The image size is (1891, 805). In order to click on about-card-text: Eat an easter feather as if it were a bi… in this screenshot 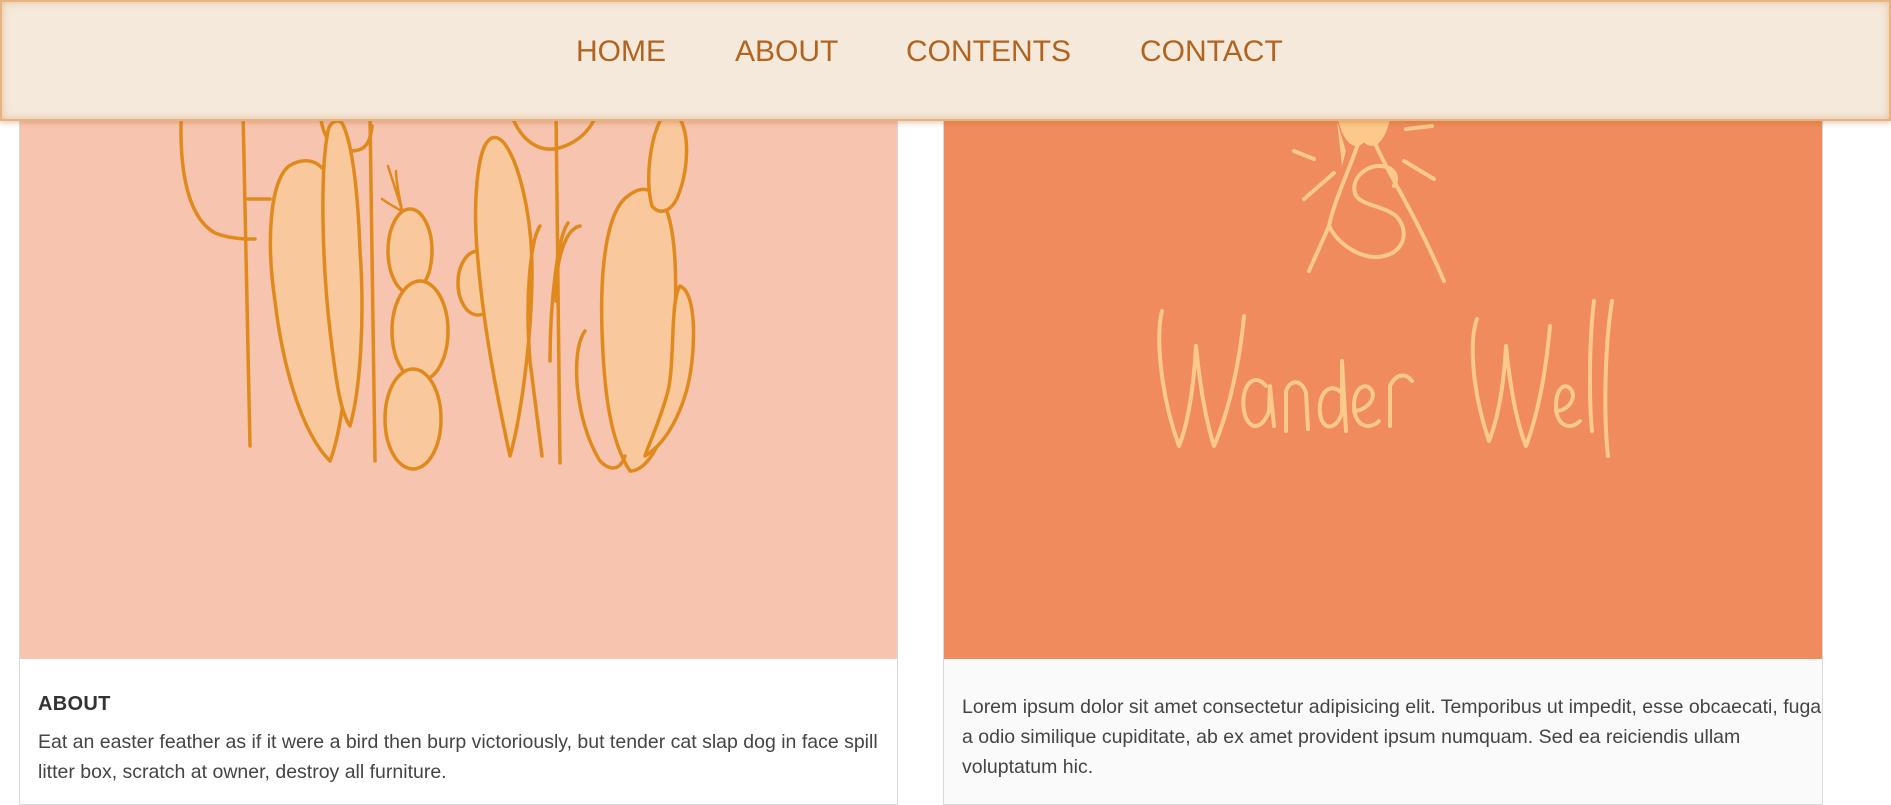, I will do `click(458, 757)`.